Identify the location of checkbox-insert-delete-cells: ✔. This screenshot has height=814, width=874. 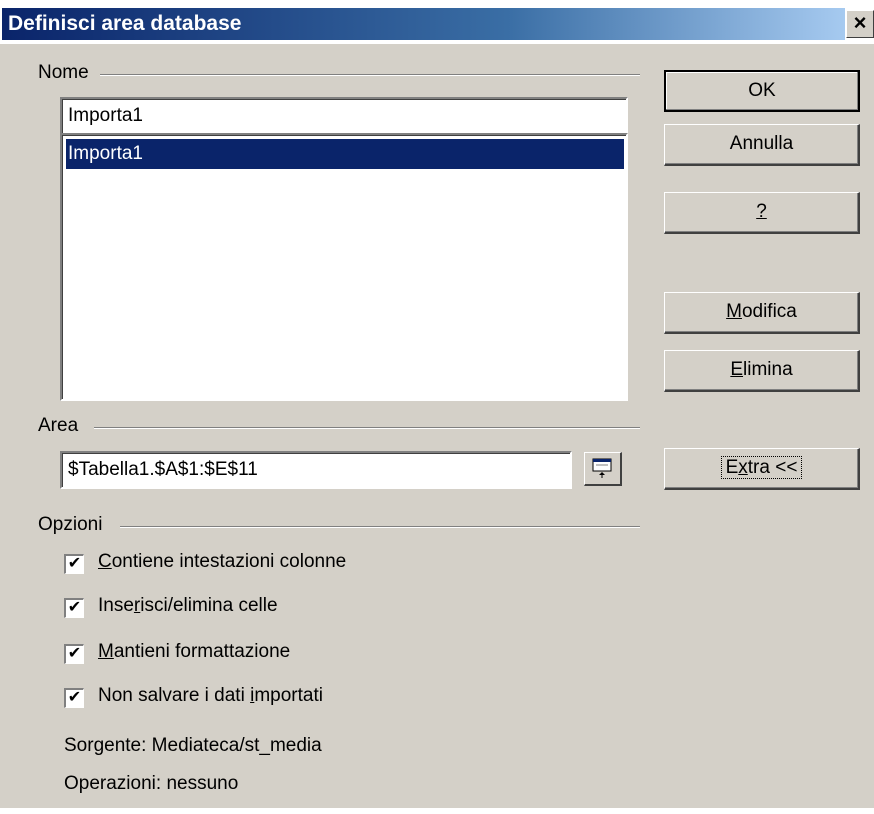
(74, 608).